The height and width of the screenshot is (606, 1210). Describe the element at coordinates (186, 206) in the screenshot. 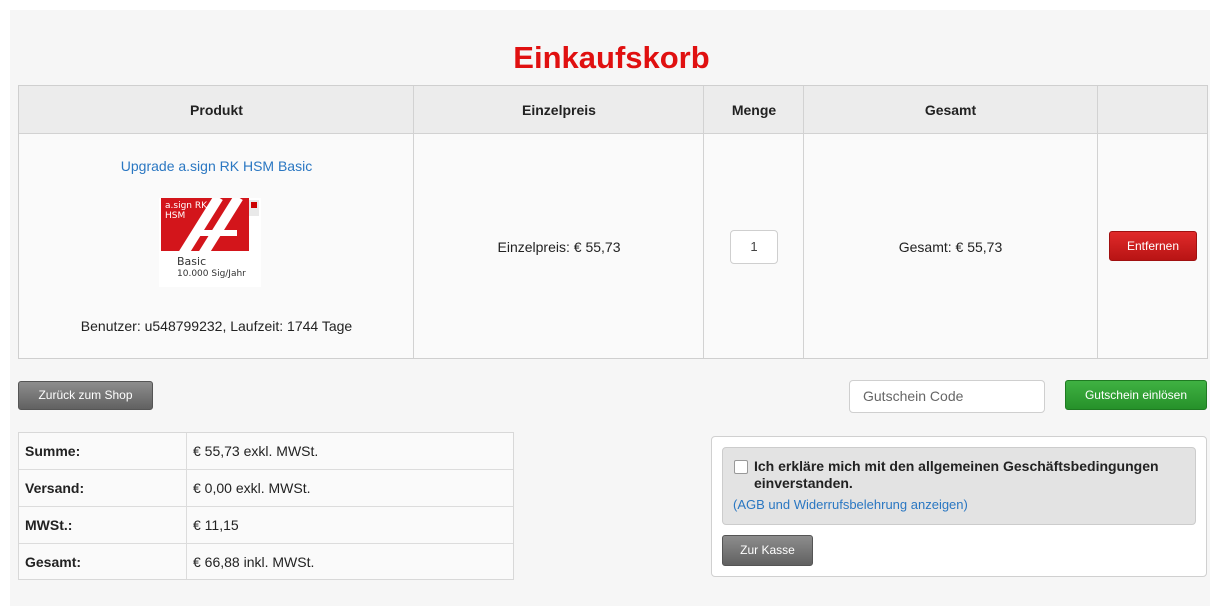

I see `logo-text: a.sign RK` at that location.